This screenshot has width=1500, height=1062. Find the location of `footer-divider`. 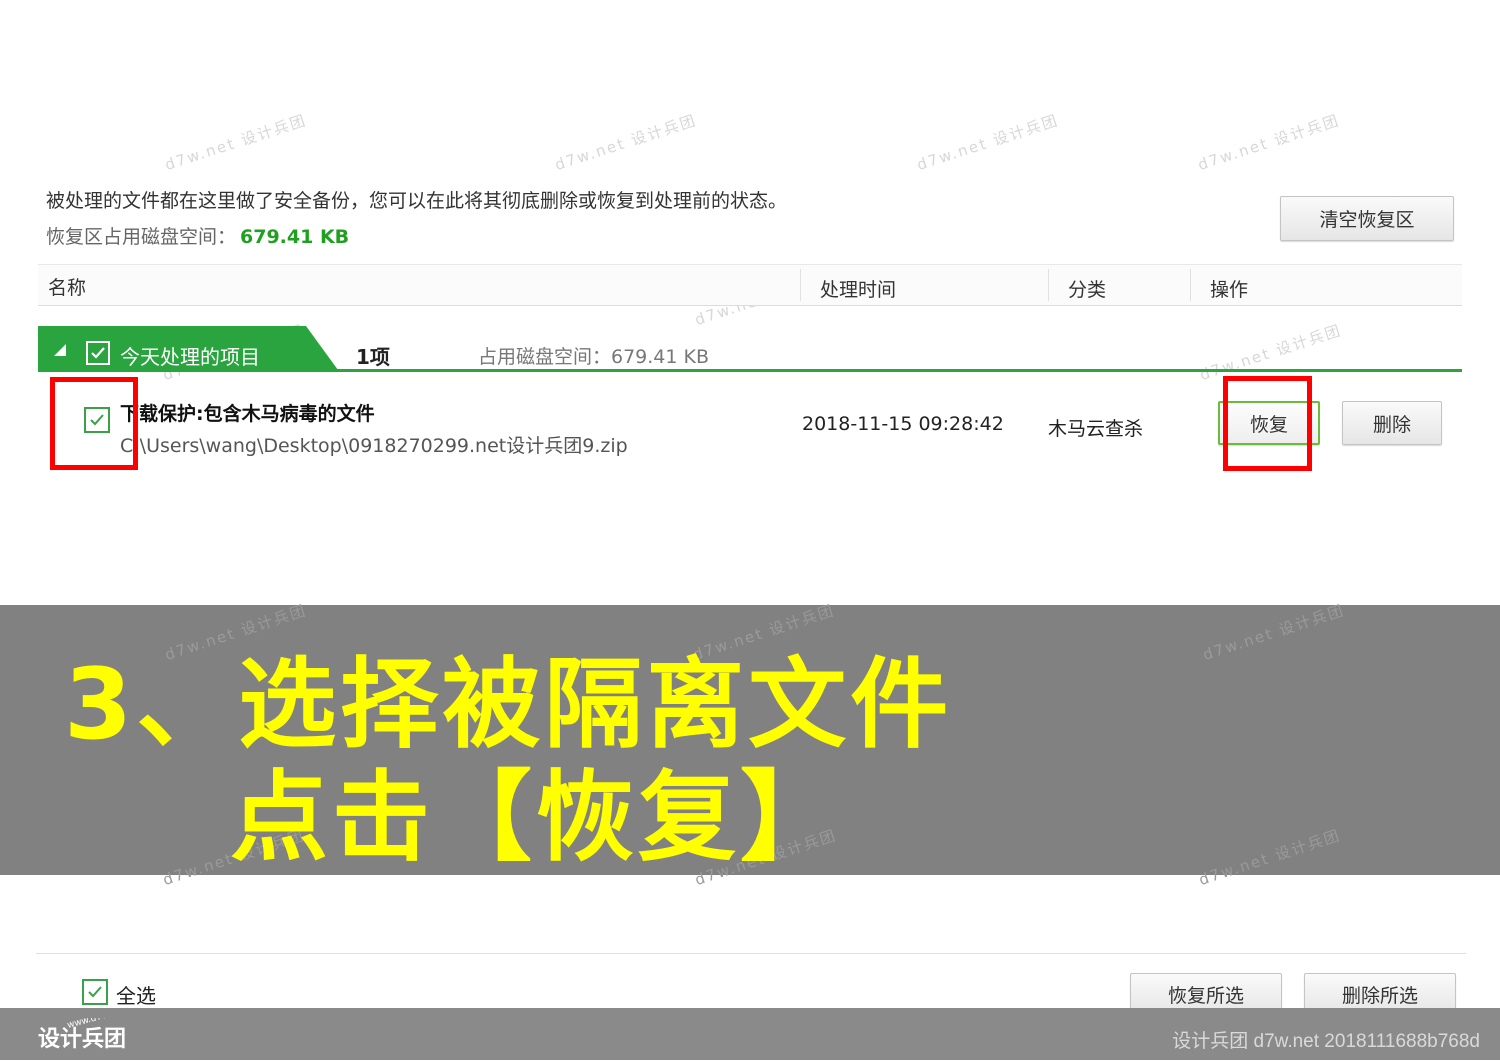

footer-divider is located at coordinates (751, 953).